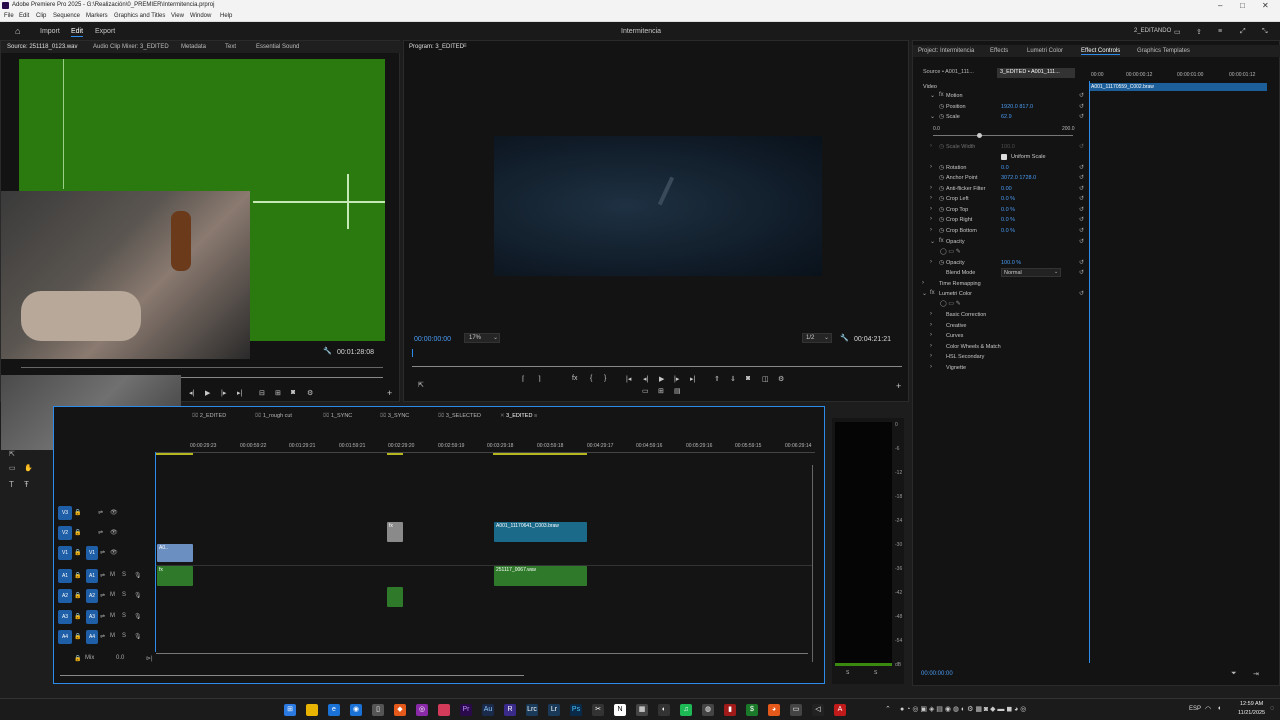 This screenshot has height=720, width=1280. I want to click on collapse-icon: ⤡, so click(1265, 32).